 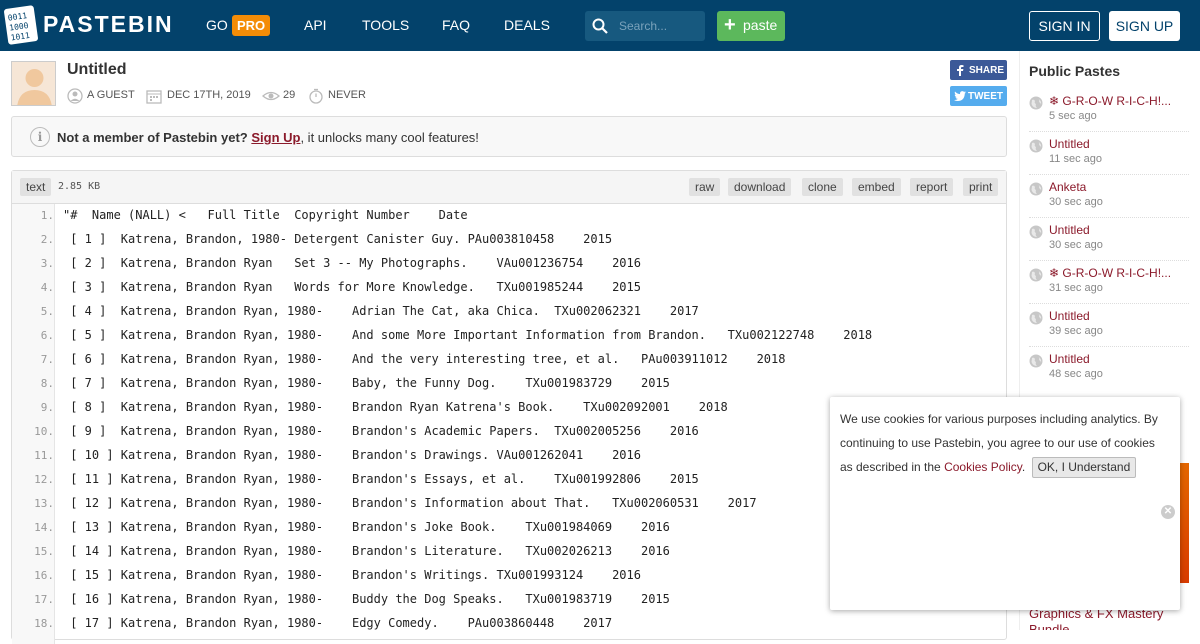 I want to click on cookies-policy-link: Cookies Policy, so click(x=983, y=467).